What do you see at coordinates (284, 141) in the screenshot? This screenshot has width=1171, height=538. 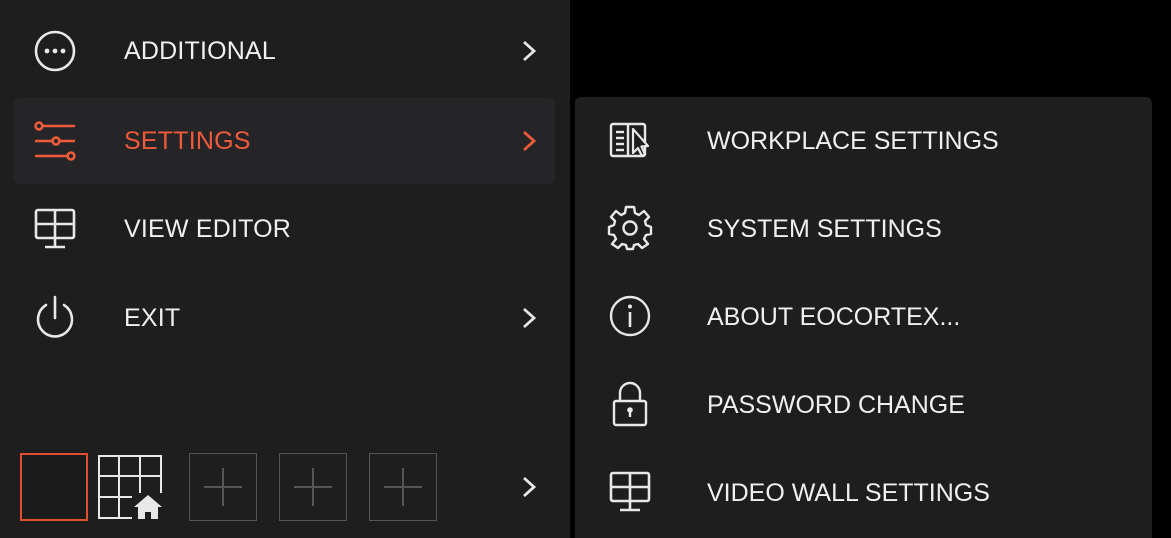 I see `menu-item-settings: SETTINGS` at bounding box center [284, 141].